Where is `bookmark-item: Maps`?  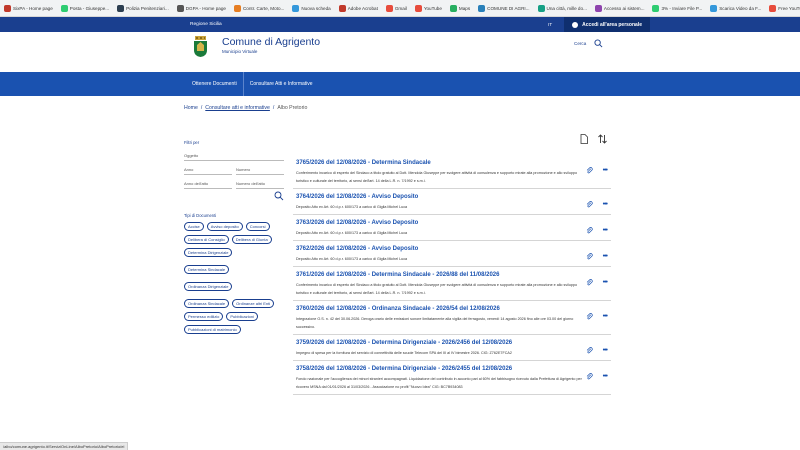
bookmark-item: Maps is located at coordinates (460, 8).